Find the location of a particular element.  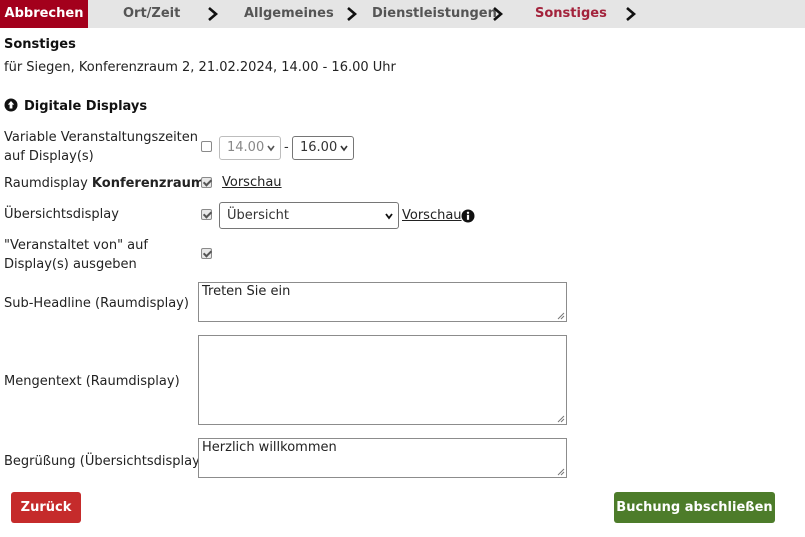

section-digital-displays: Digitale Displays is located at coordinates (75, 106).